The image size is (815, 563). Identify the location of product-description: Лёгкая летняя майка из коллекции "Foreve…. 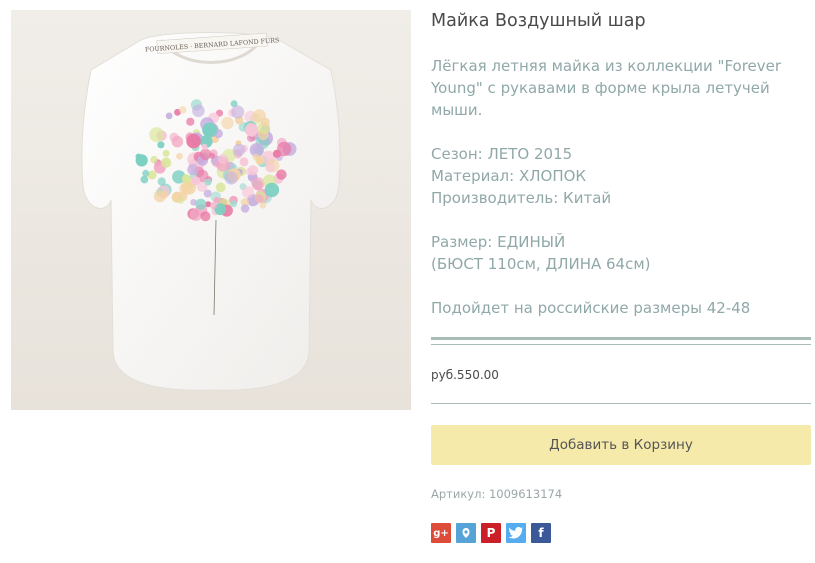
(606, 88).